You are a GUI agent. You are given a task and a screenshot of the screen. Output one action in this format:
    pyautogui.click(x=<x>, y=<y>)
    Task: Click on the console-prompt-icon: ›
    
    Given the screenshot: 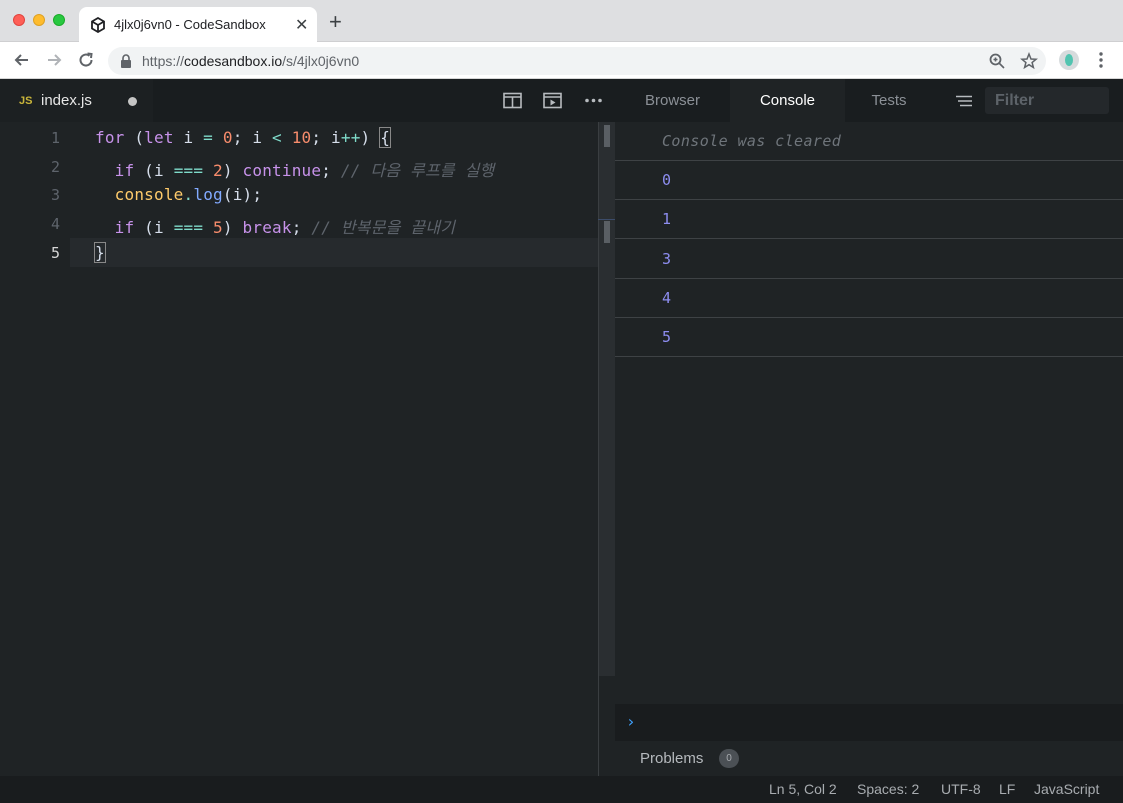 What is the action you would take?
    pyautogui.click(x=631, y=721)
    